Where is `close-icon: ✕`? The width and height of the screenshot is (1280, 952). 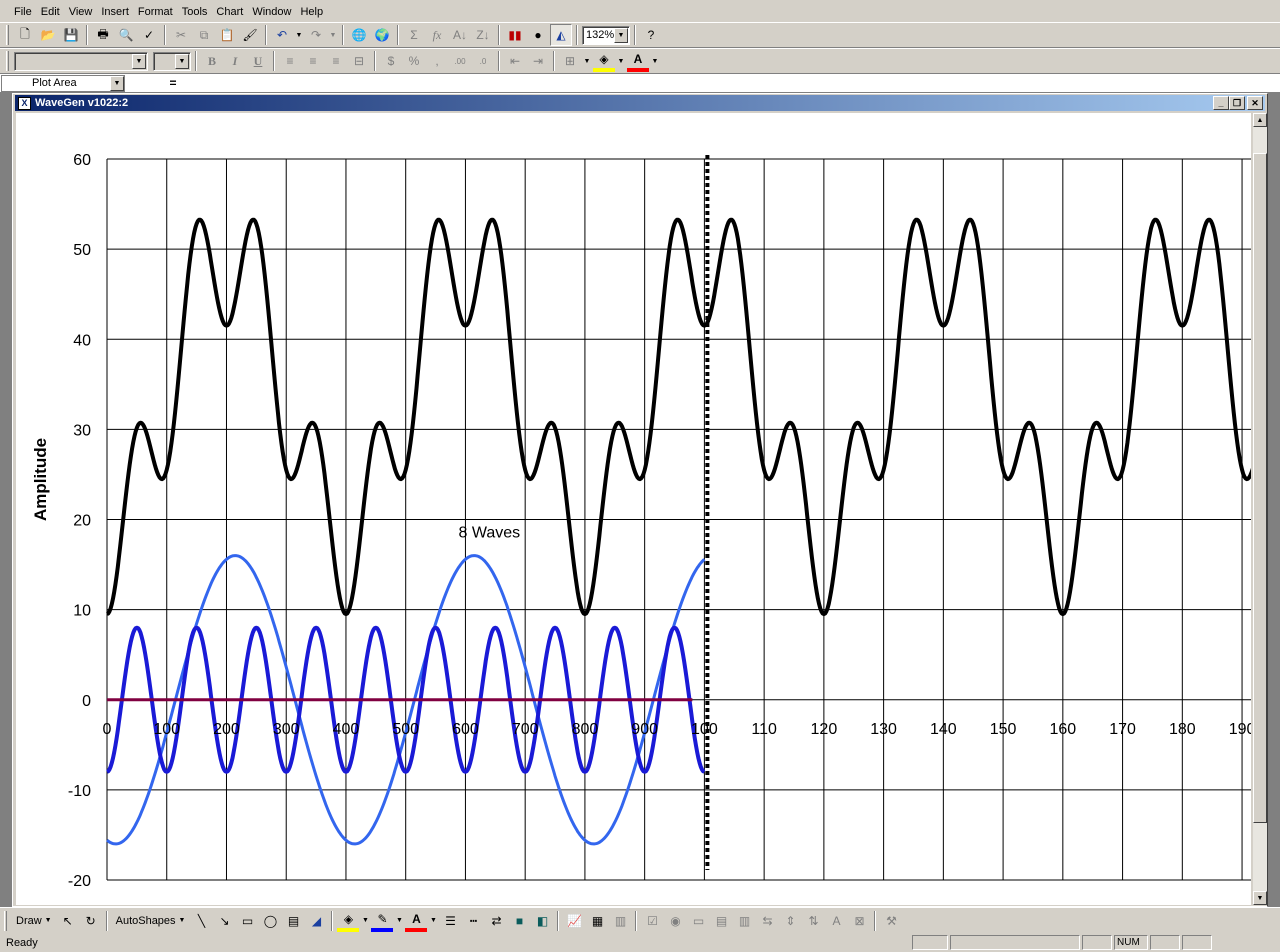 close-icon: ✕ is located at coordinates (1255, 103).